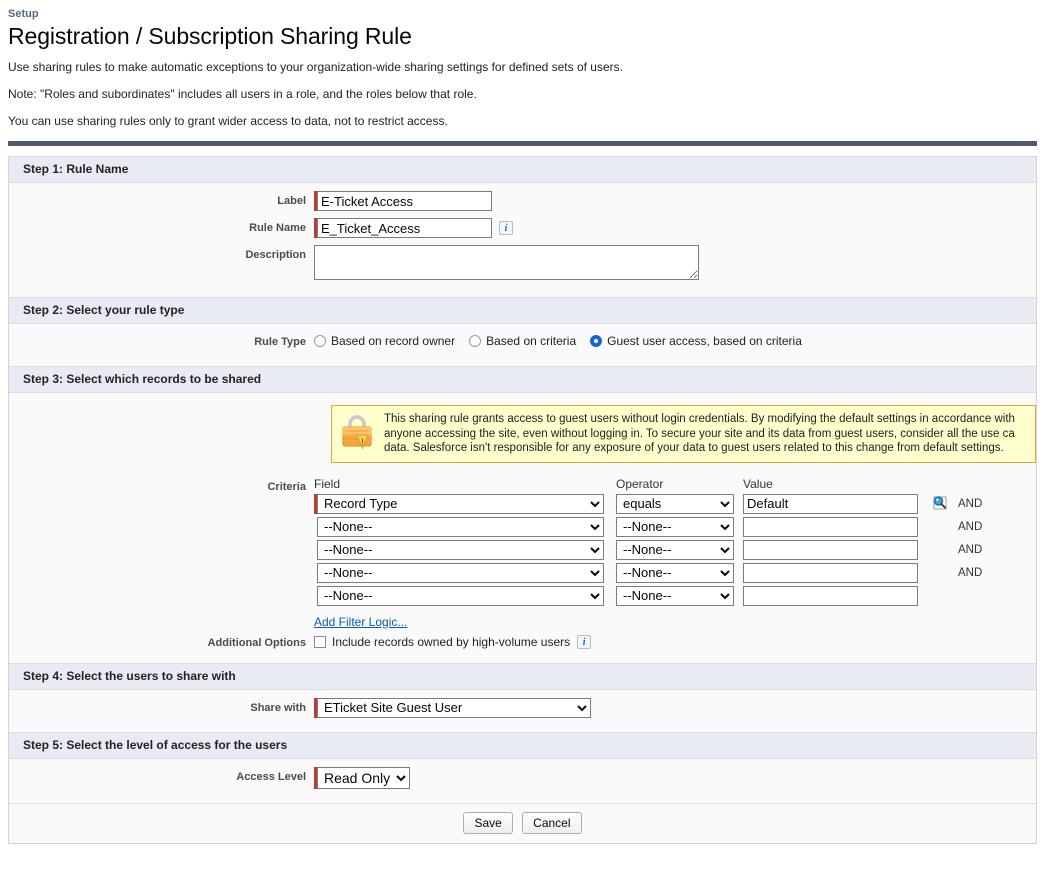 The height and width of the screenshot is (883, 1045). I want to click on step4-body: Share with ETicket Site Guest User, so click(522, 710).